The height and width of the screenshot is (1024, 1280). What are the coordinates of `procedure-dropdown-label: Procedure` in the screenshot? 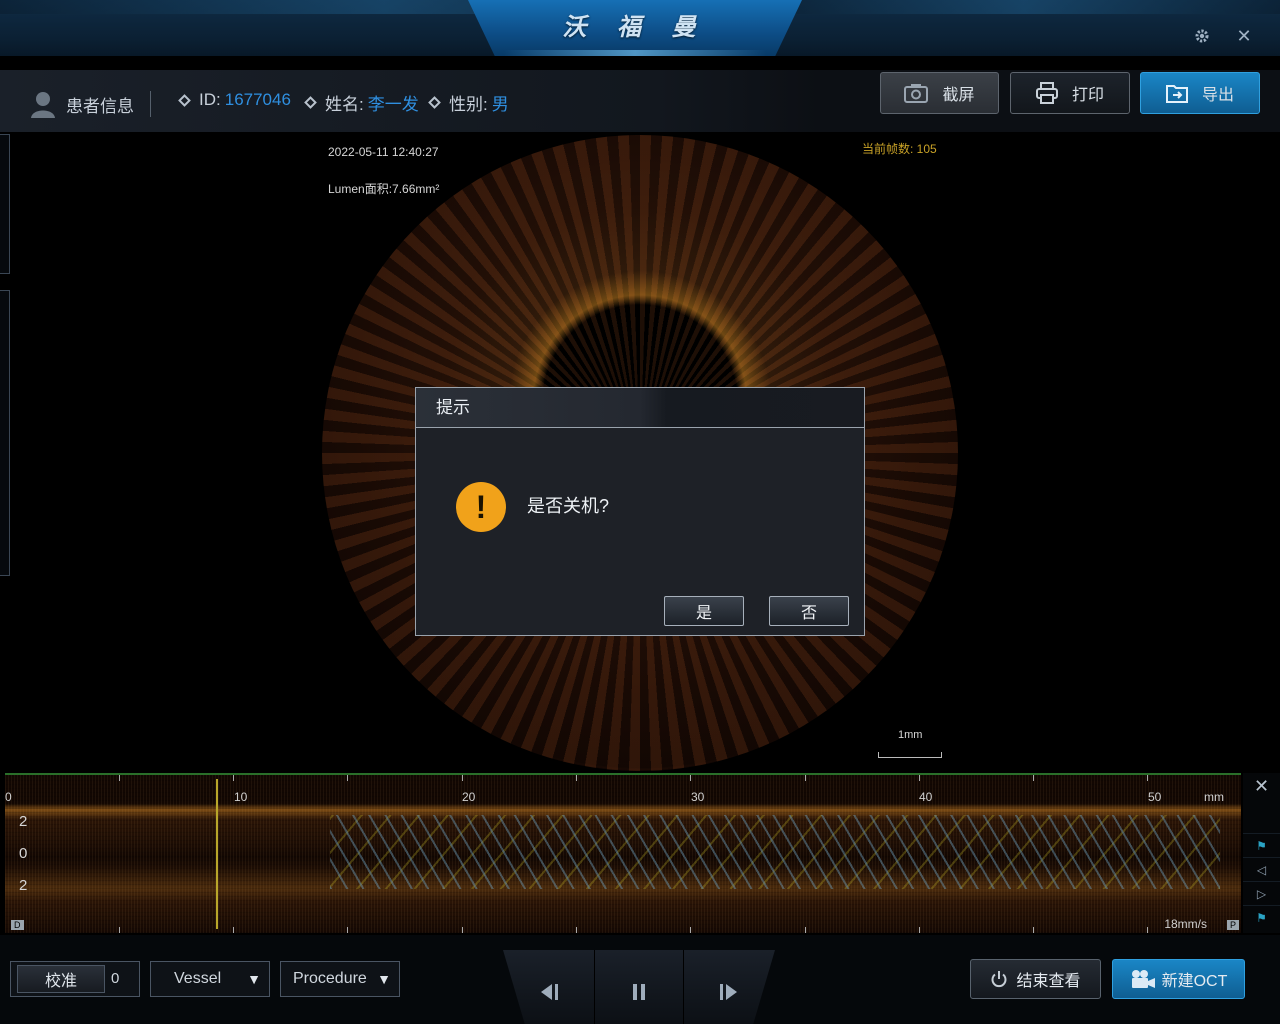 It's located at (330, 978).